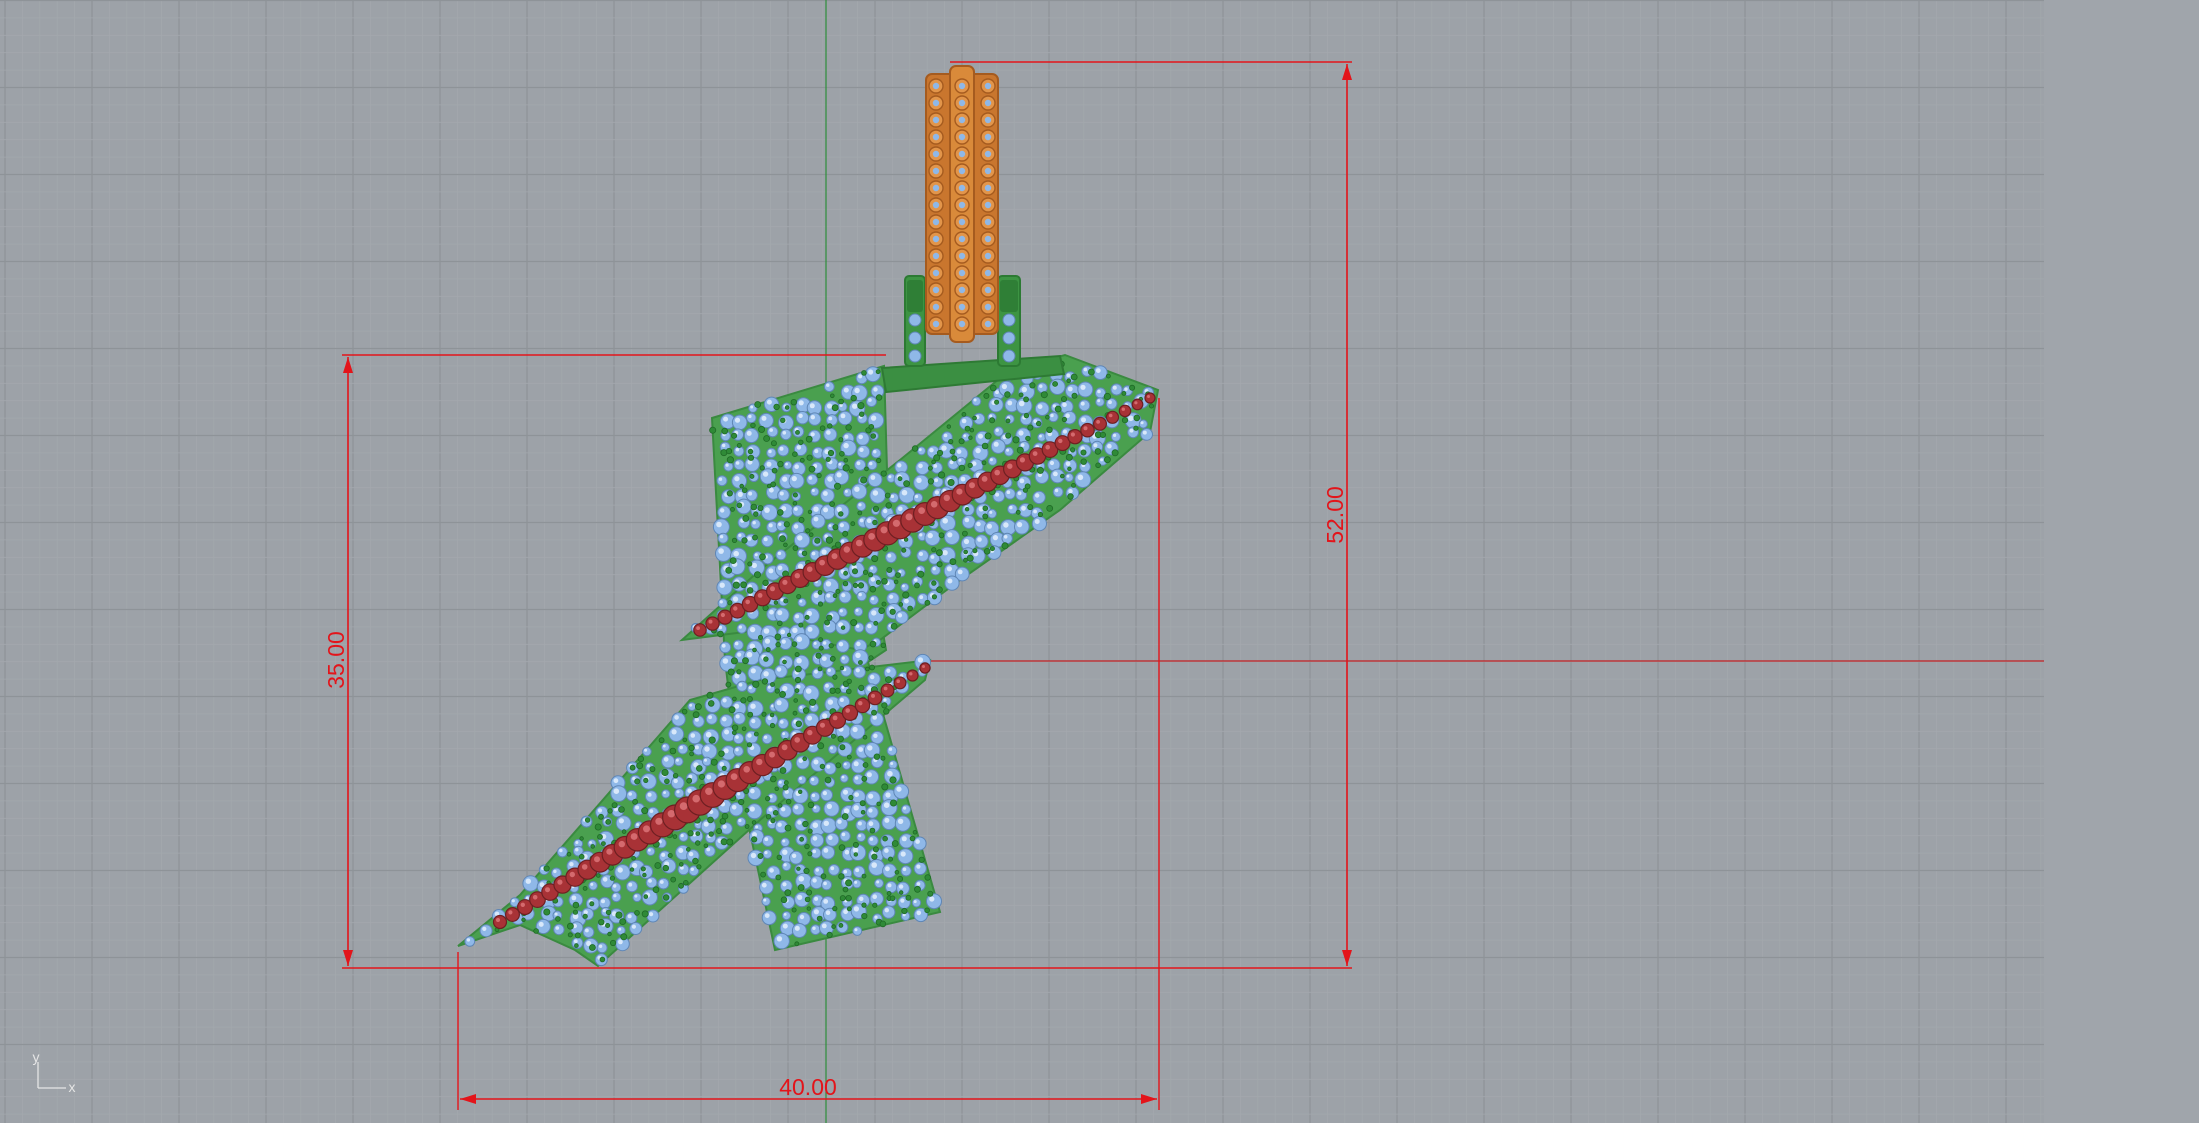  I want to click on dimension-label-width: 40.00, so click(808, 1087).